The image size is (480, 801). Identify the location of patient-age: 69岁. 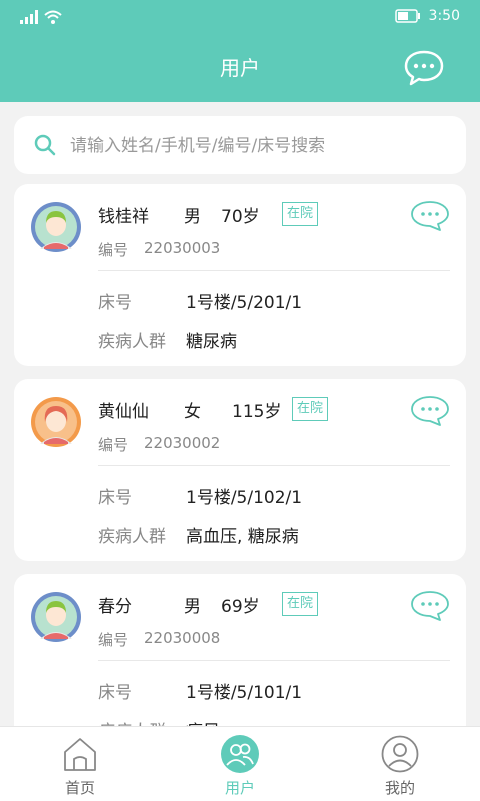
(240, 607).